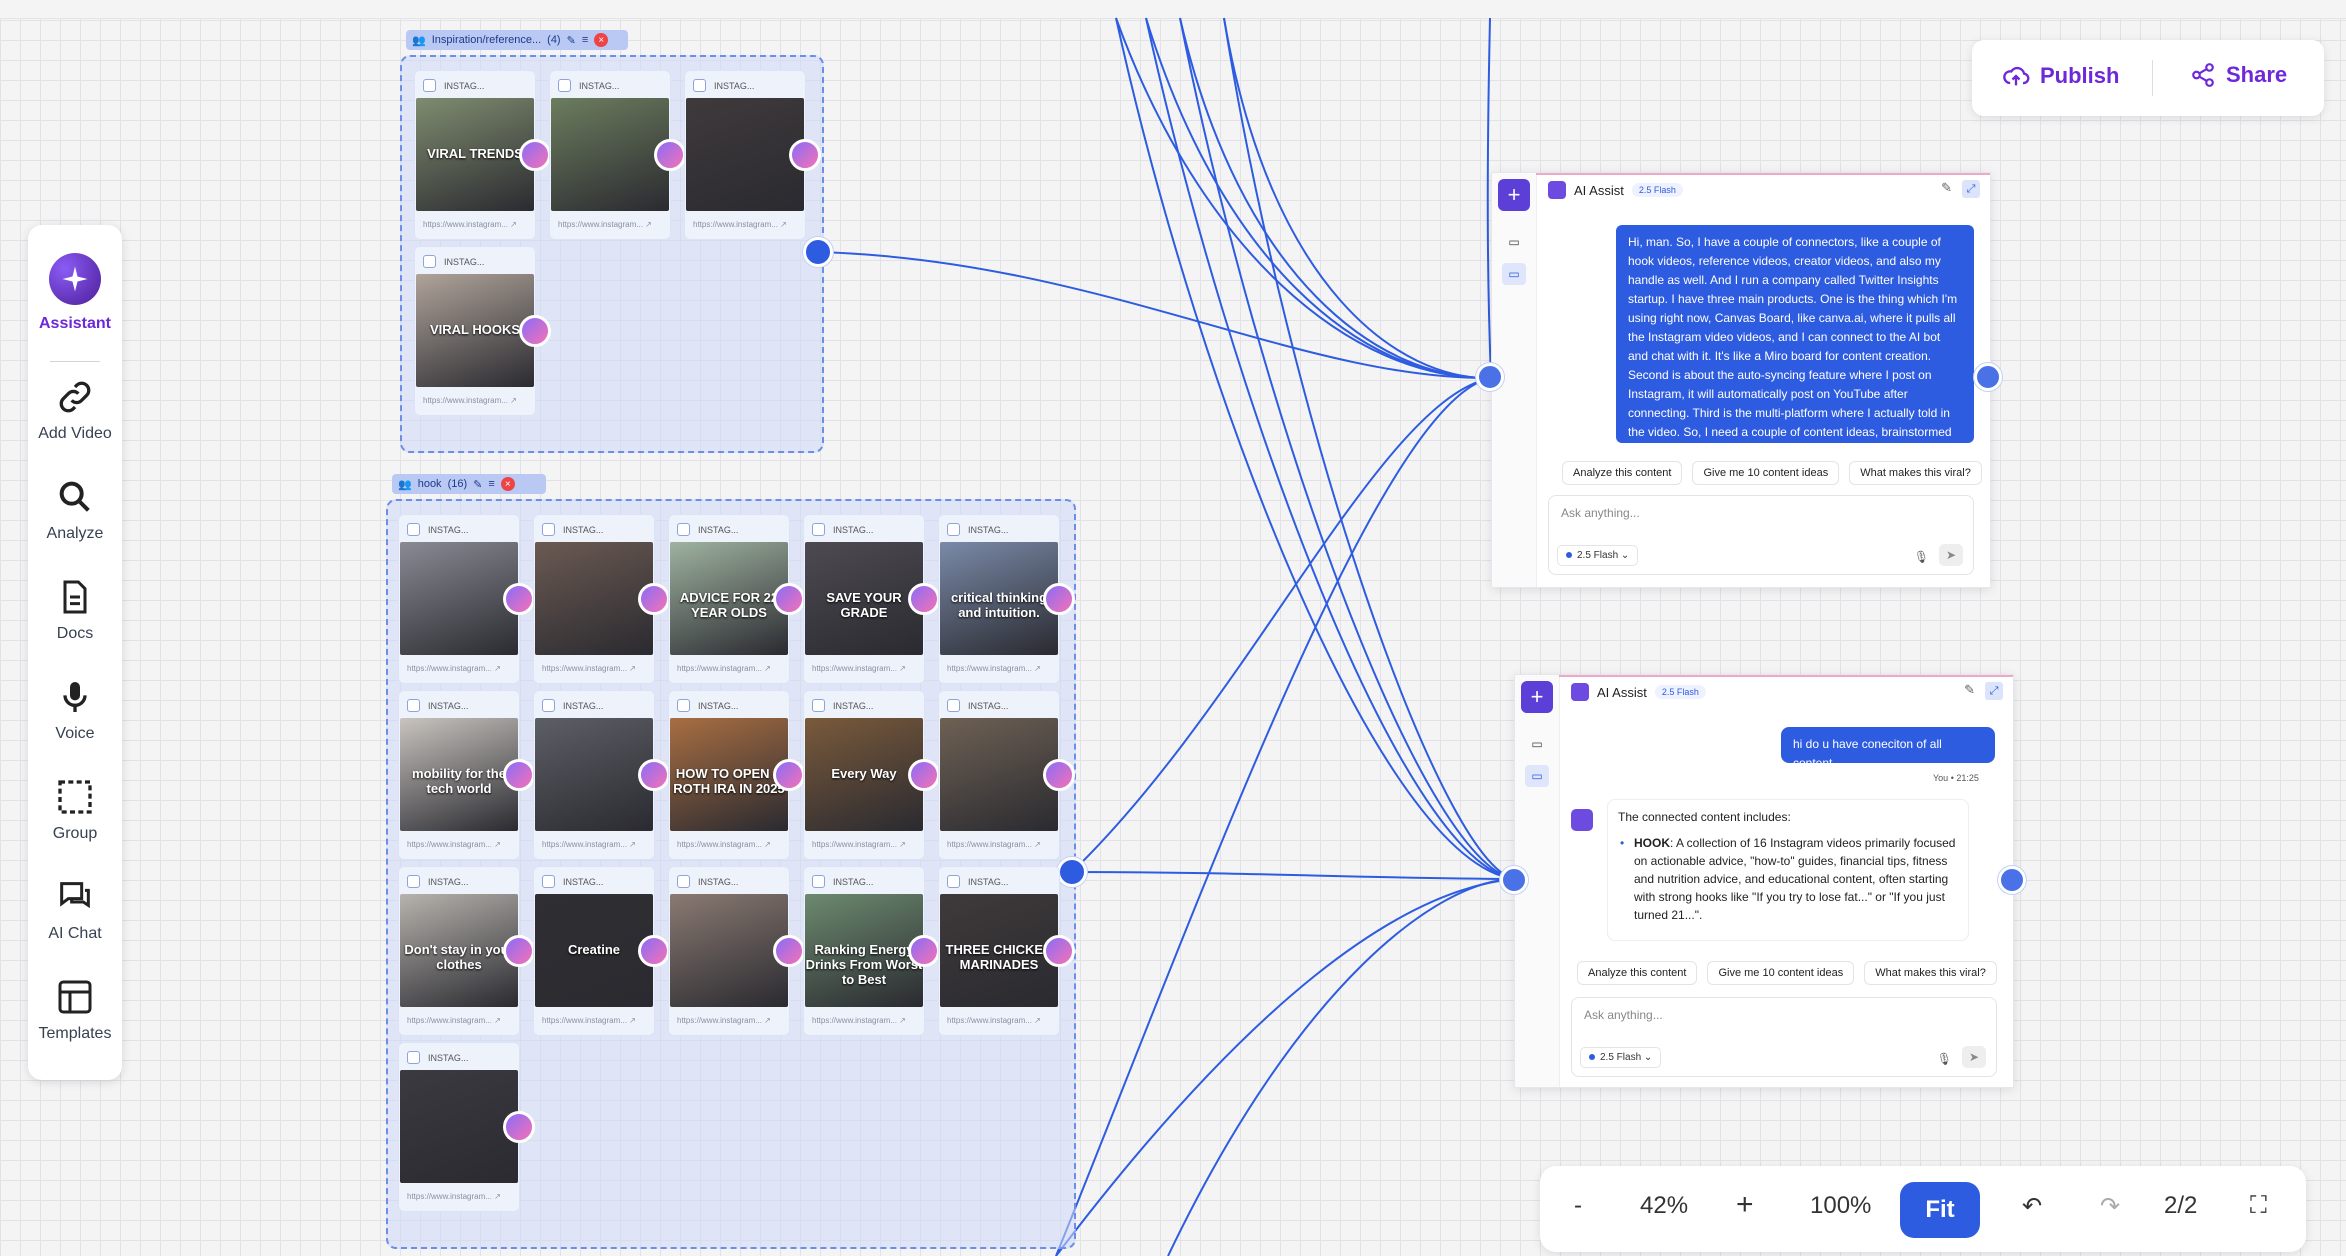 The width and height of the screenshot is (2346, 1256). What do you see at coordinates (75, 810) in the screenshot?
I see `sidebar-item-group: Group` at bounding box center [75, 810].